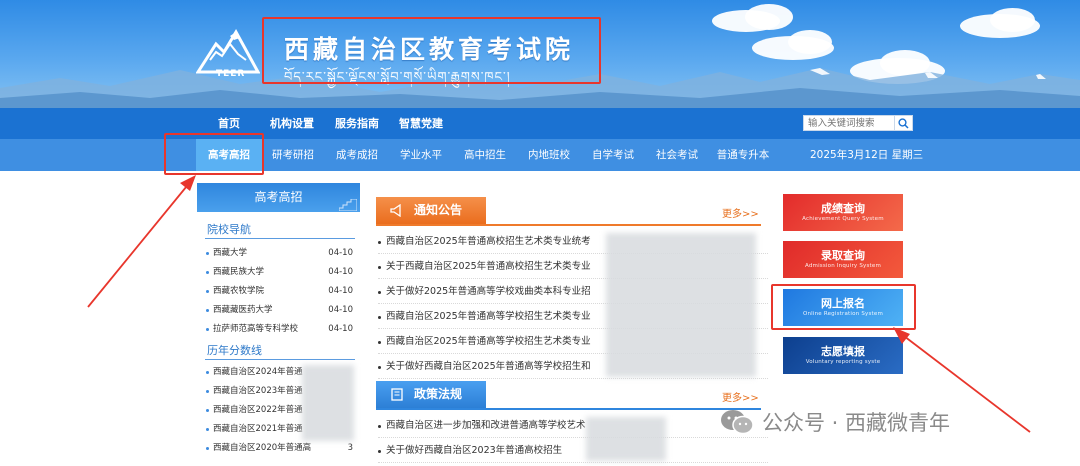  I want to click on wechat-icon, so click(737, 422).